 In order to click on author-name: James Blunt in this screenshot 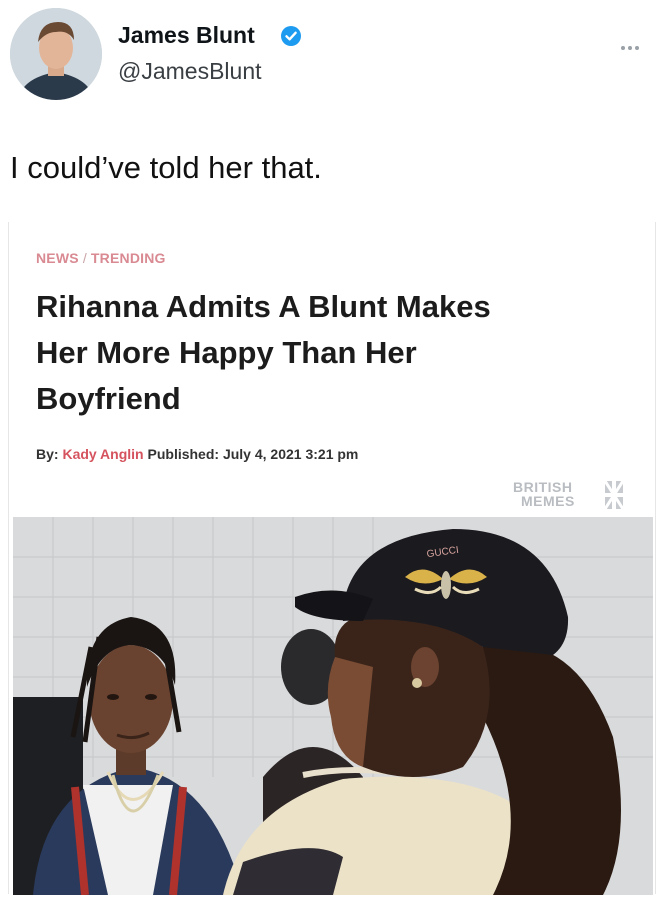, I will do `click(186, 35)`.